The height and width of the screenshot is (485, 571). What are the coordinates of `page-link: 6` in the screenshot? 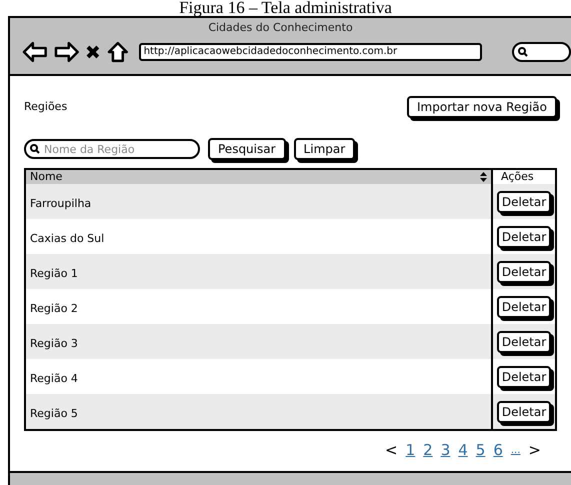 It's located at (498, 450).